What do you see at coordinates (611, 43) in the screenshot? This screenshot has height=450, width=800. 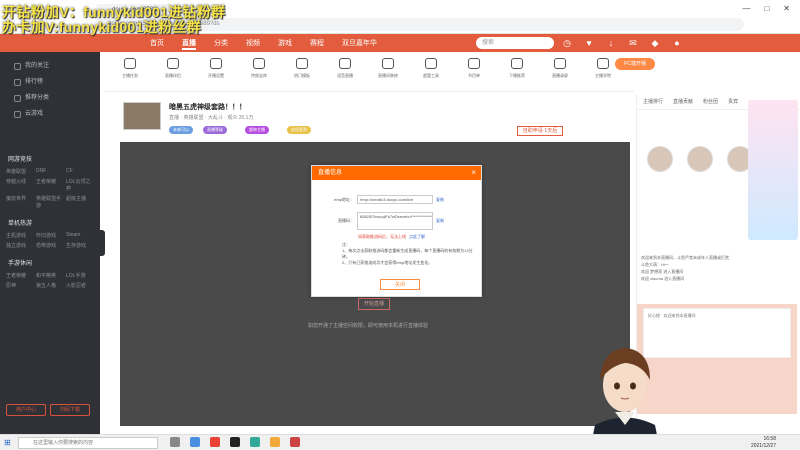 I see `download-icon: ↓` at bounding box center [611, 43].